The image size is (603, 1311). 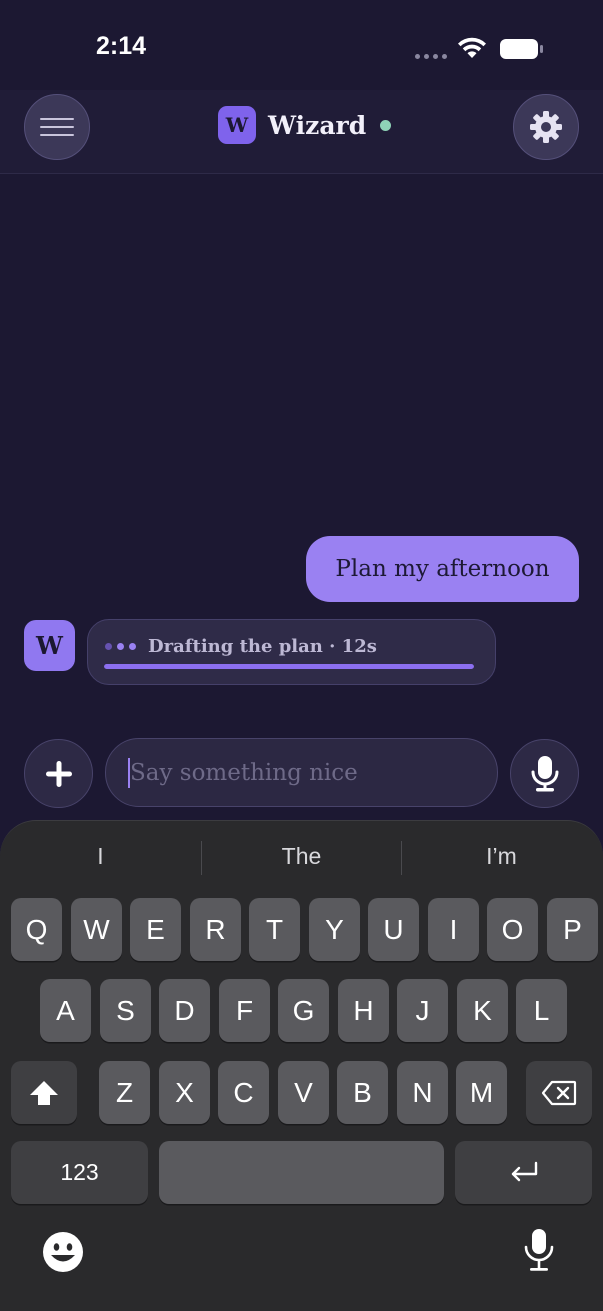 I want to click on key-x: X, so click(x=184, y=1092).